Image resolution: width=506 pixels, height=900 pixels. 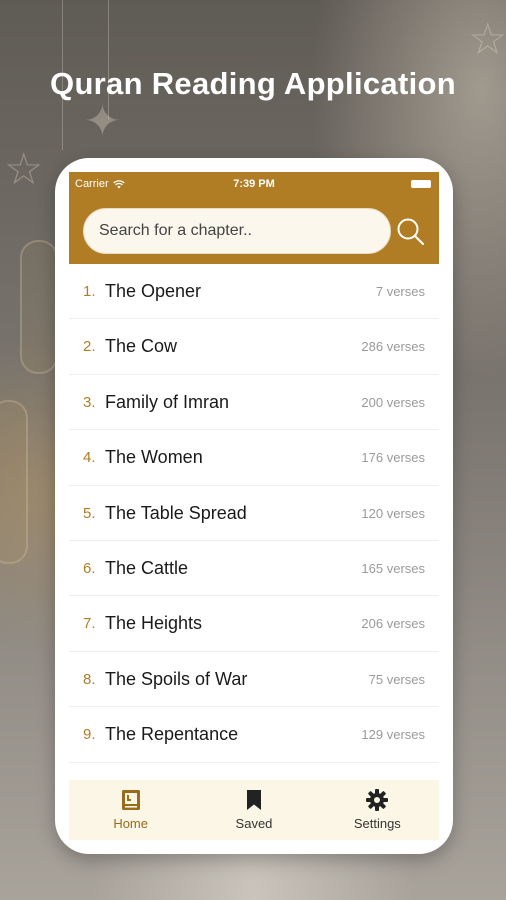 I want to click on chapter-number: 9., so click(x=89, y=735).